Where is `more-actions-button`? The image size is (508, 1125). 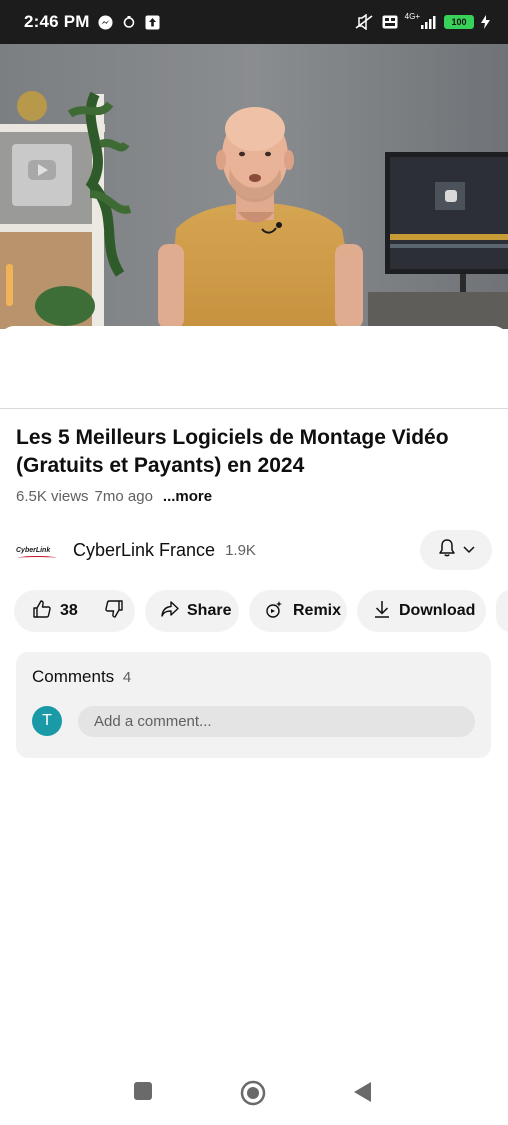
more-actions-button is located at coordinates (502, 611).